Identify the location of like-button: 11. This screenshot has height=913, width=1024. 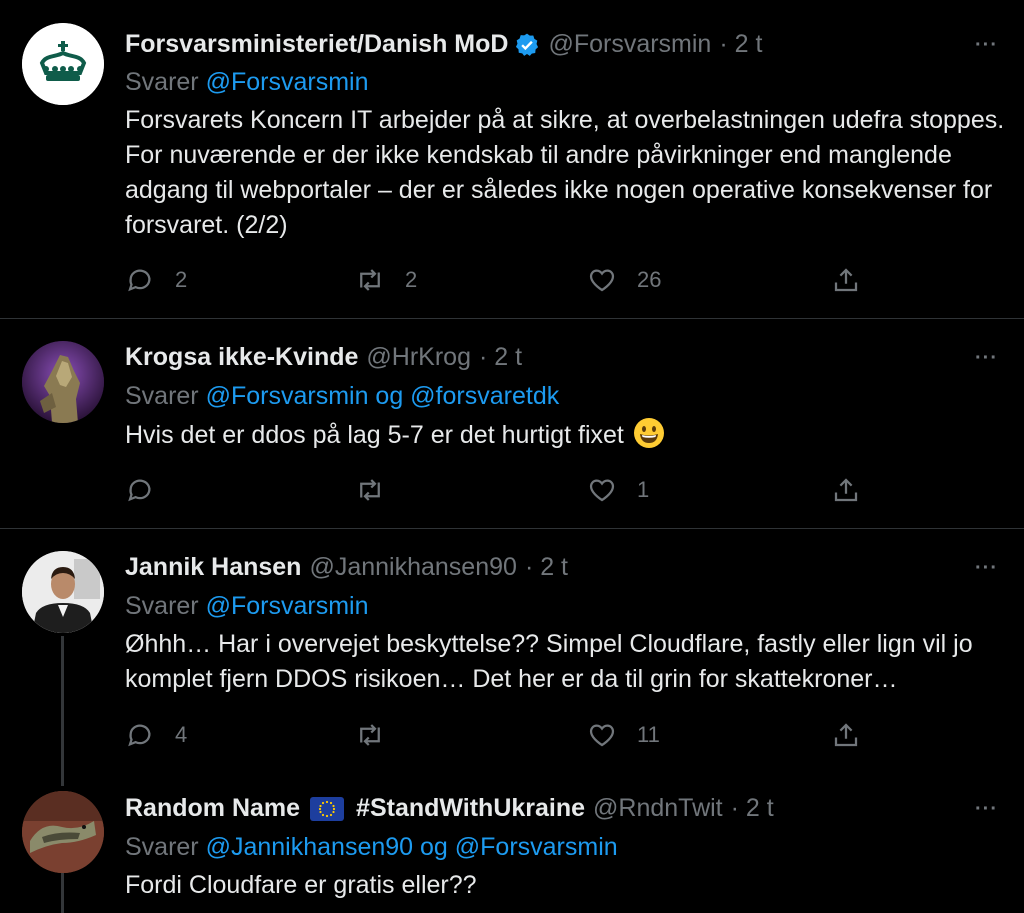
(623, 735).